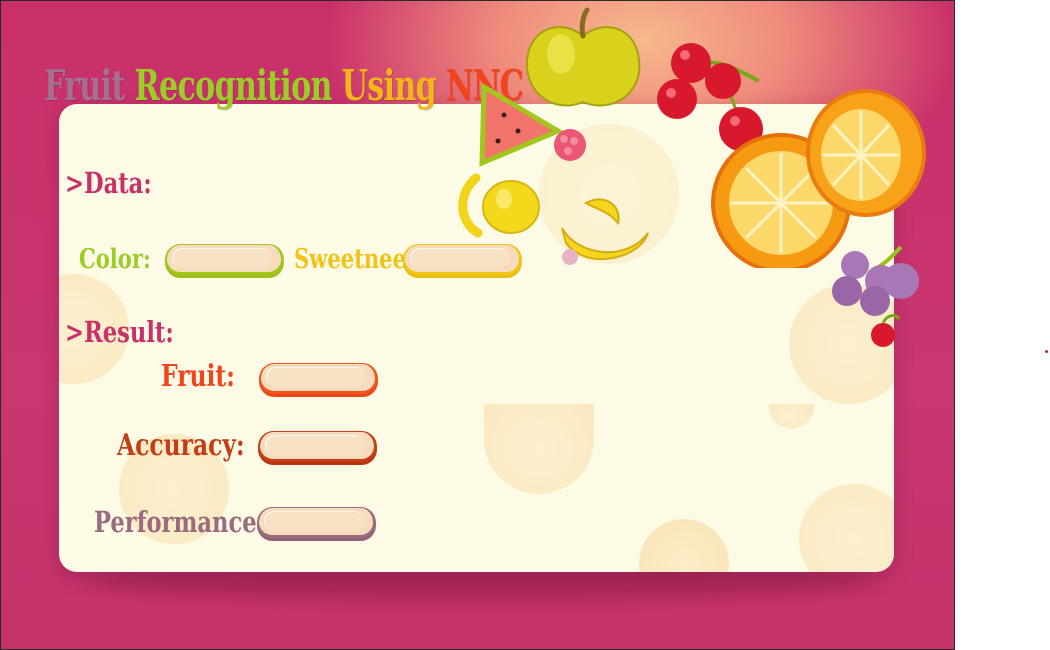 The width and height of the screenshot is (1050, 650). What do you see at coordinates (198, 376) in the screenshot?
I see `fruit-label: Fruit:` at bounding box center [198, 376].